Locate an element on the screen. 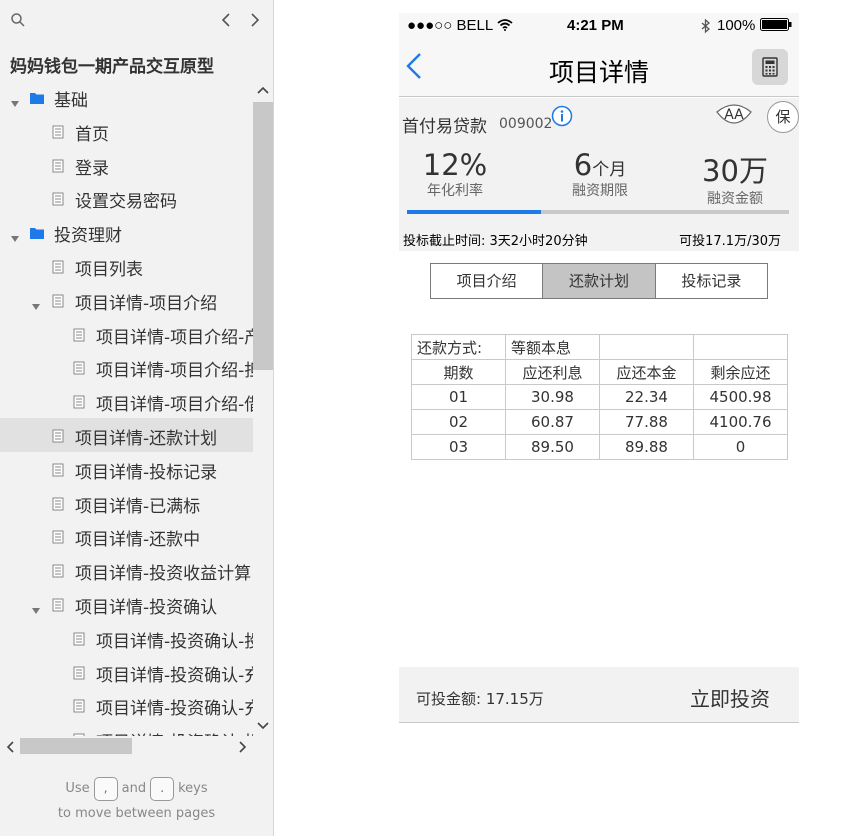  sidebar-item-label: 项目详情-投资确认-充 is located at coordinates (174, 709).